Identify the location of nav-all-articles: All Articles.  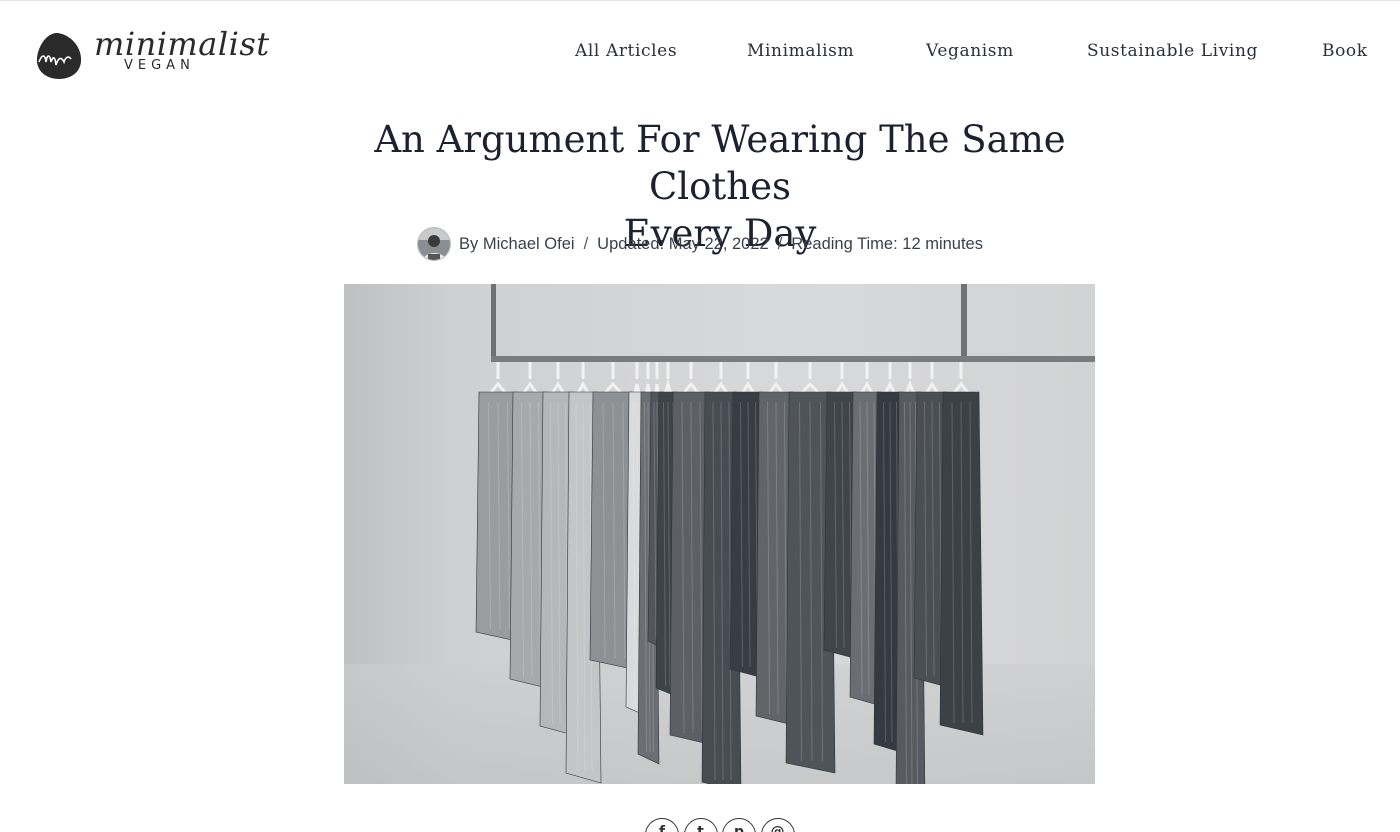
(626, 51).